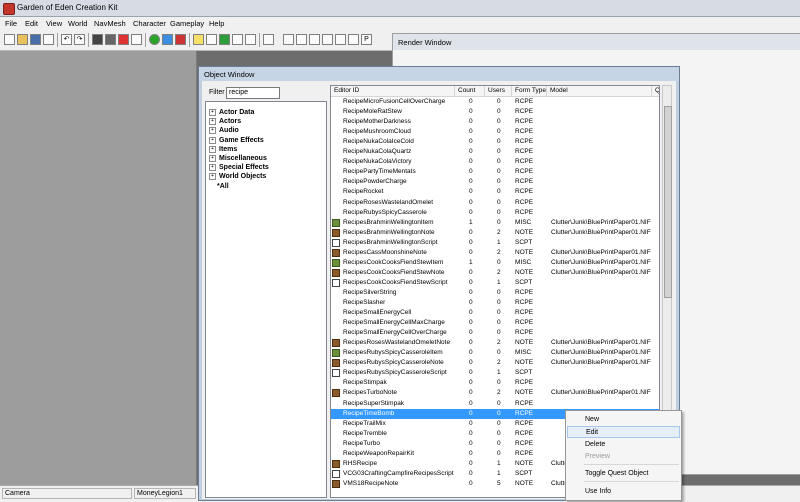 Image resolution: width=800 pixels, height=502 pixels. What do you see at coordinates (495, 162) in the screenshot?
I see `table-row: RecipeNukaColaVictory00RCPENo` at bounding box center [495, 162].